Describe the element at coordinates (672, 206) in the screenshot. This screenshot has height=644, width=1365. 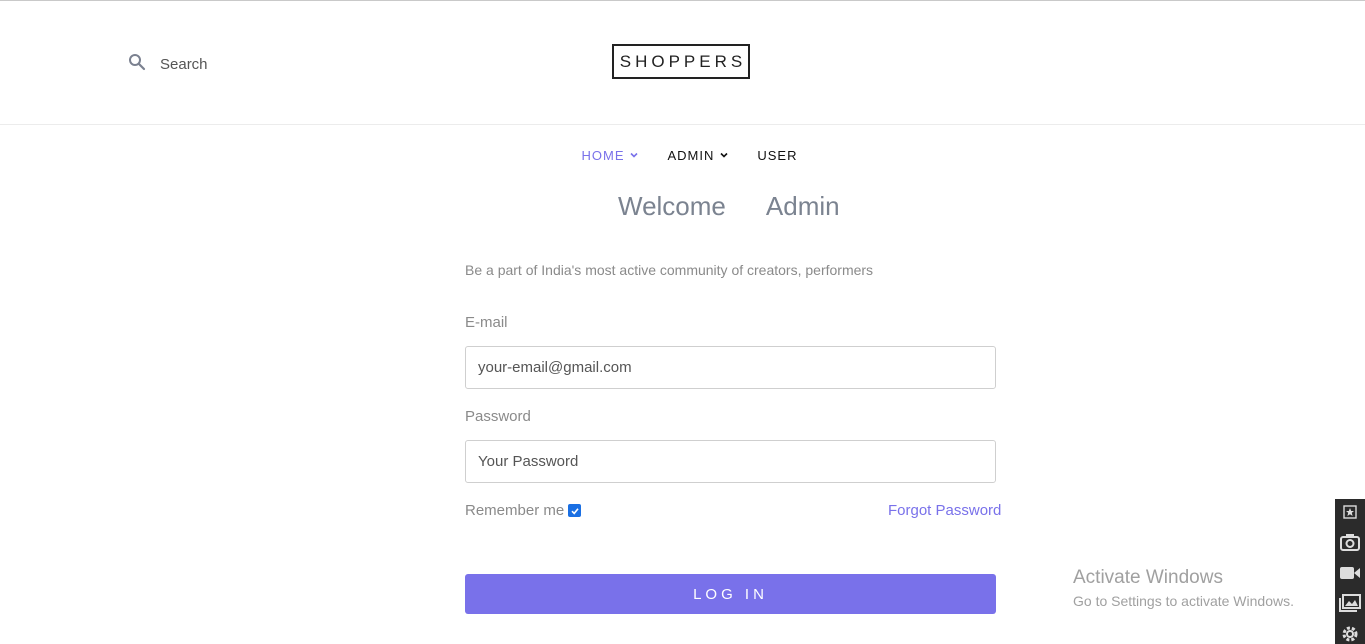
I see `welcome-word: Welcome` at that location.